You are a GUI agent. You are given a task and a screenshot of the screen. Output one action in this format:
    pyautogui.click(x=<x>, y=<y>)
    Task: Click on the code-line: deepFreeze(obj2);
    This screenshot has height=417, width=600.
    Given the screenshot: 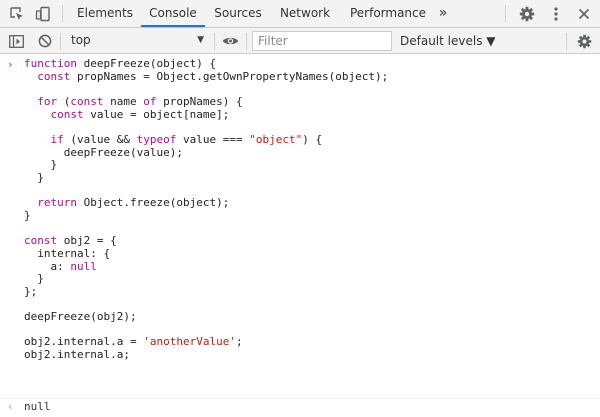 What is the action you would take?
    pyautogui.click(x=80, y=317)
    